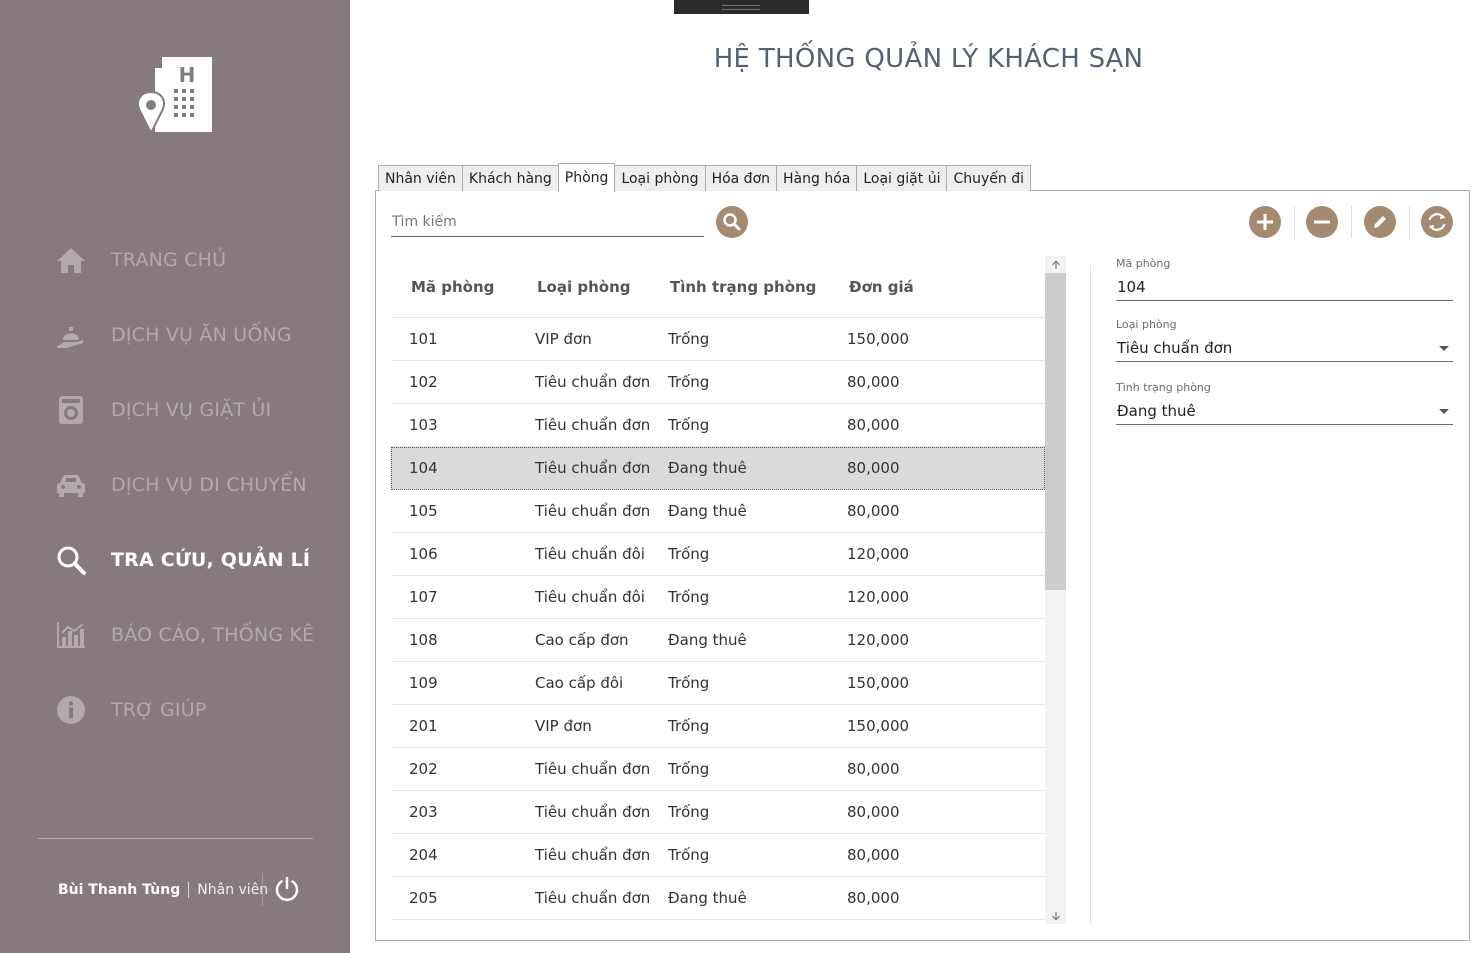  I want to click on loai-phong-select: Tiêu chuẩn đơn, so click(1284, 348).